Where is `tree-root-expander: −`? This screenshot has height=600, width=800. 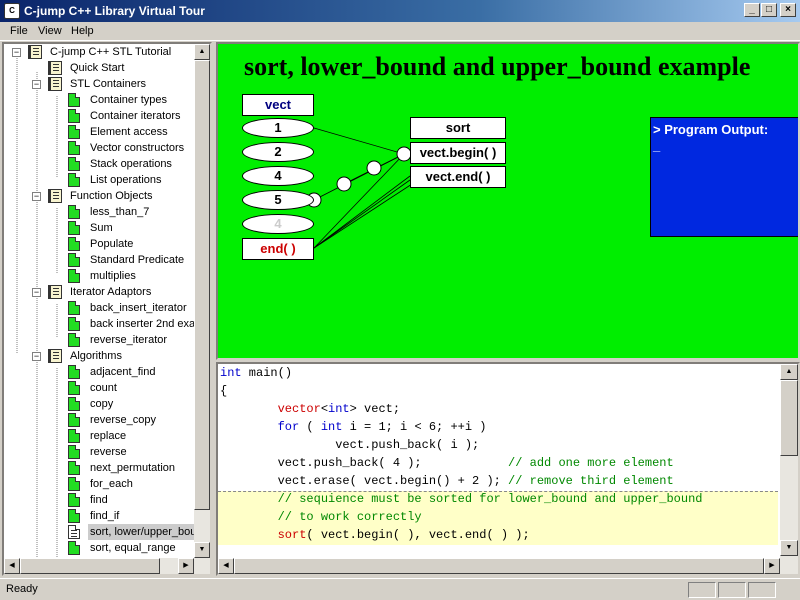 tree-root-expander: − is located at coordinates (16, 52).